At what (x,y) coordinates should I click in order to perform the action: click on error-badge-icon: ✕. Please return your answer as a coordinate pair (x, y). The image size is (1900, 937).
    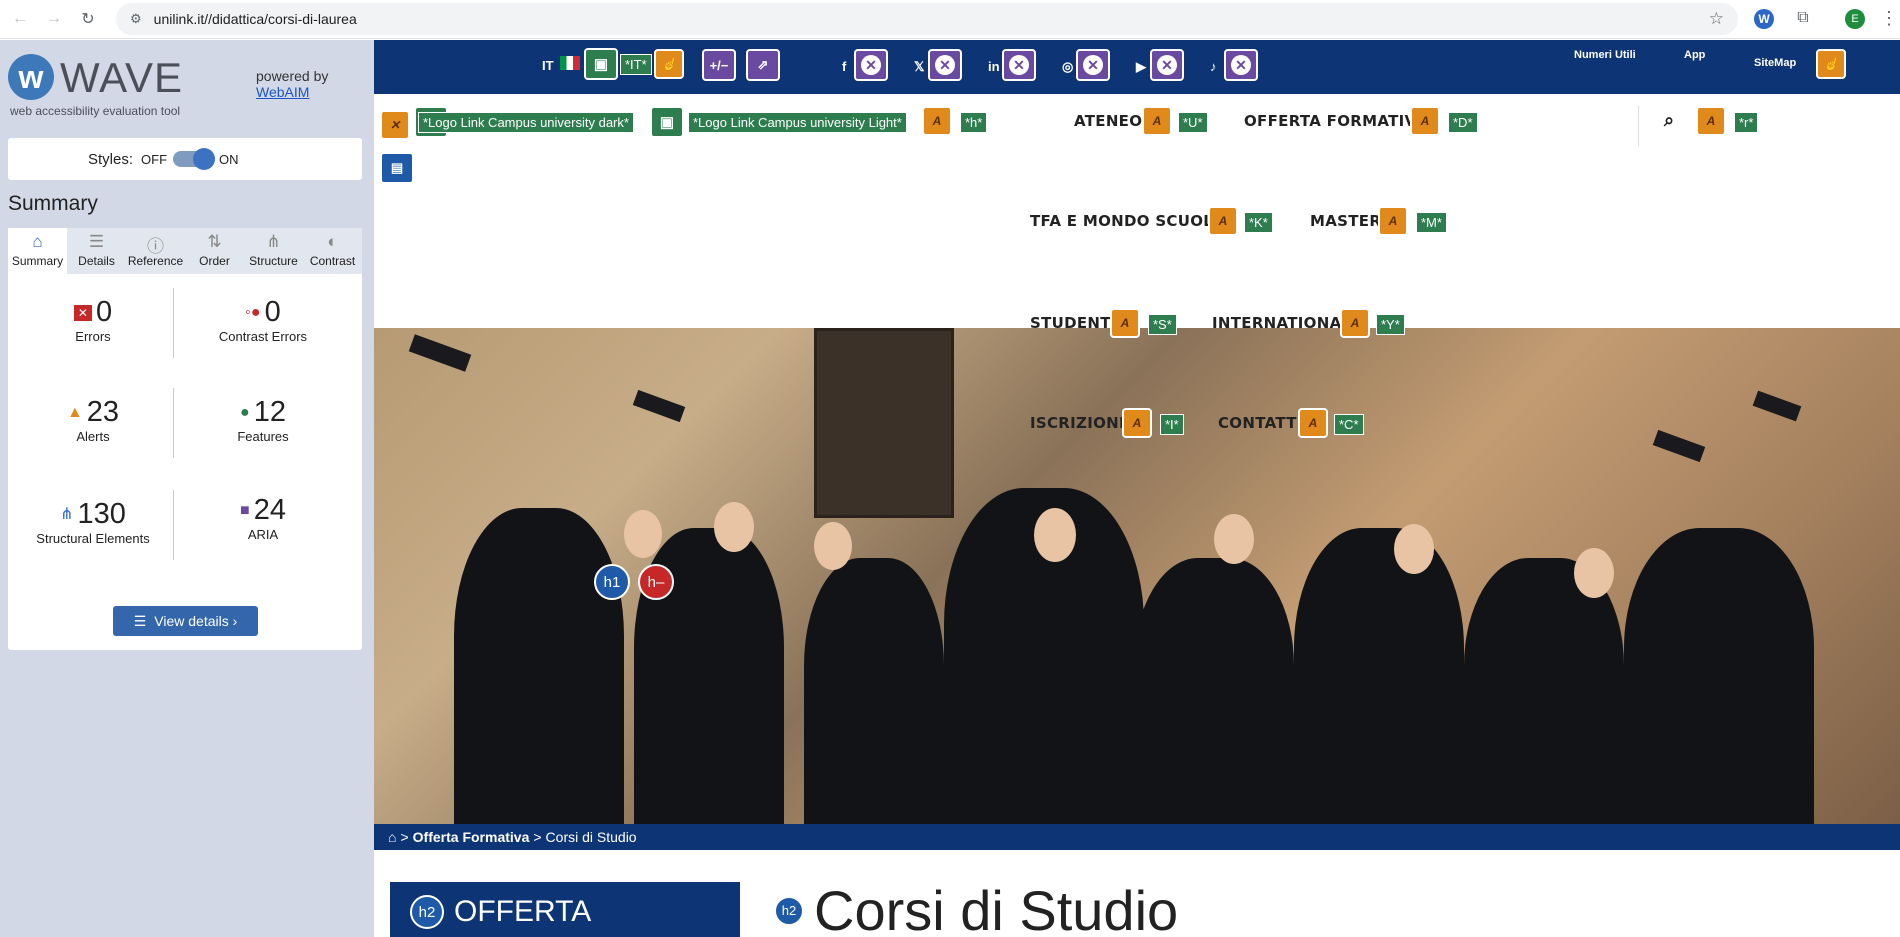
    Looking at the image, I should click on (945, 65).